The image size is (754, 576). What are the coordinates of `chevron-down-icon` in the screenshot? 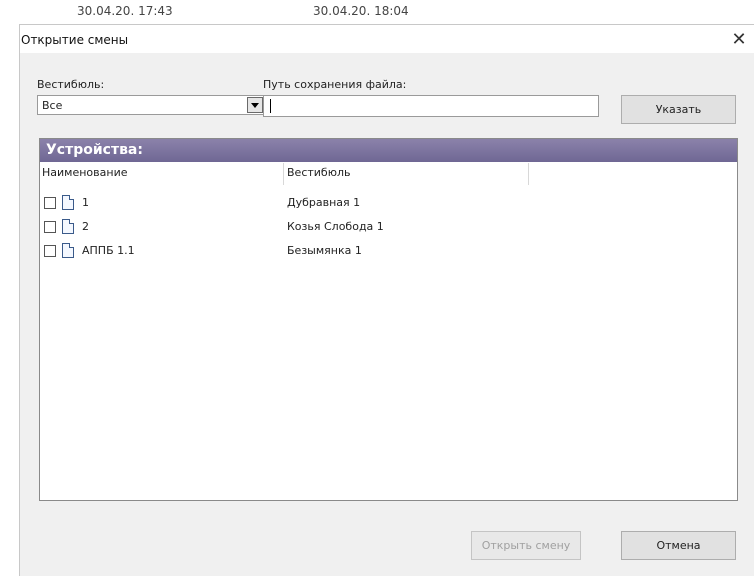 It's located at (255, 105).